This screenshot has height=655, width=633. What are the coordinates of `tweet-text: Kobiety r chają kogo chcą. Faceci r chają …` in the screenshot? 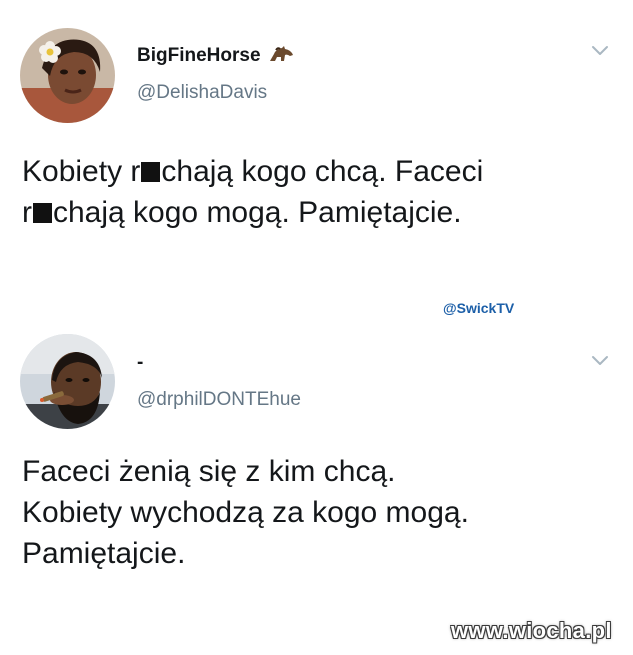 It's located at (317, 192).